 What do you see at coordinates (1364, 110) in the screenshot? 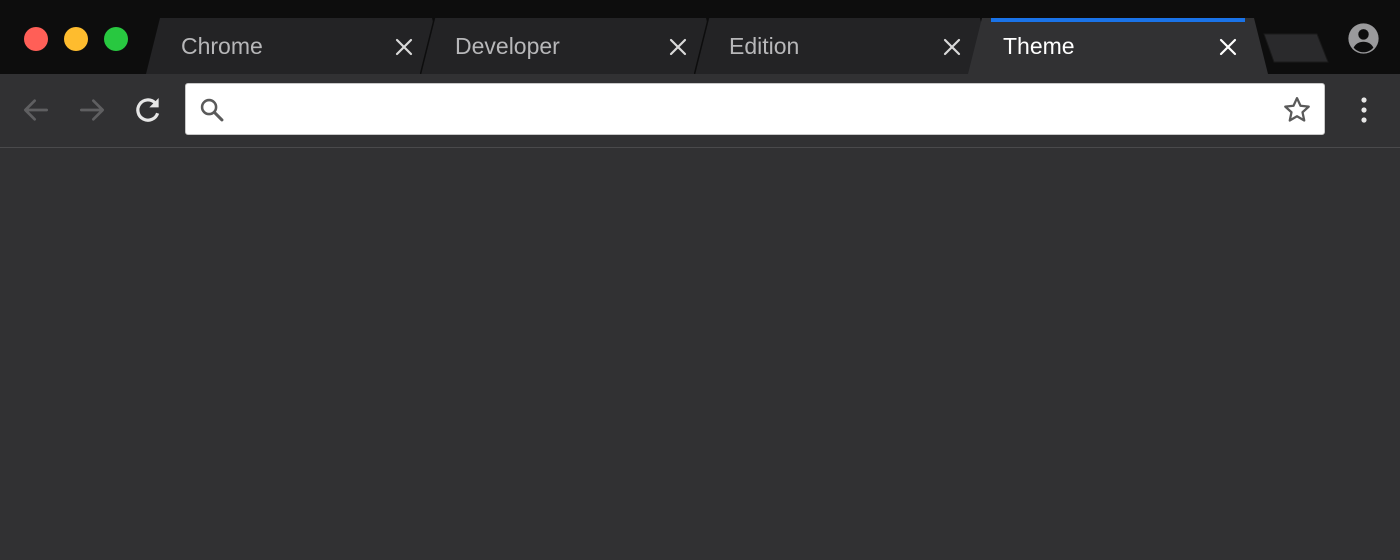
I see `vertical-dots-icon` at bounding box center [1364, 110].